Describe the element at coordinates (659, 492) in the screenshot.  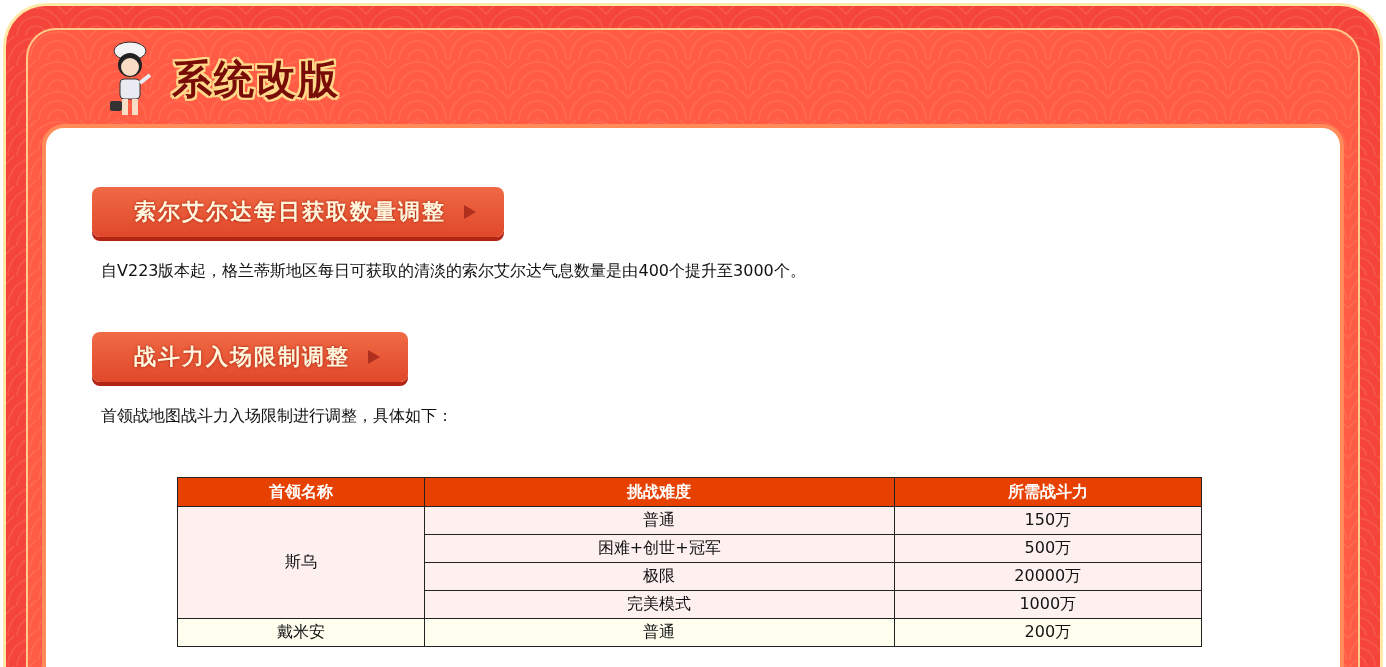
I see `column-header: 挑战难度` at that location.